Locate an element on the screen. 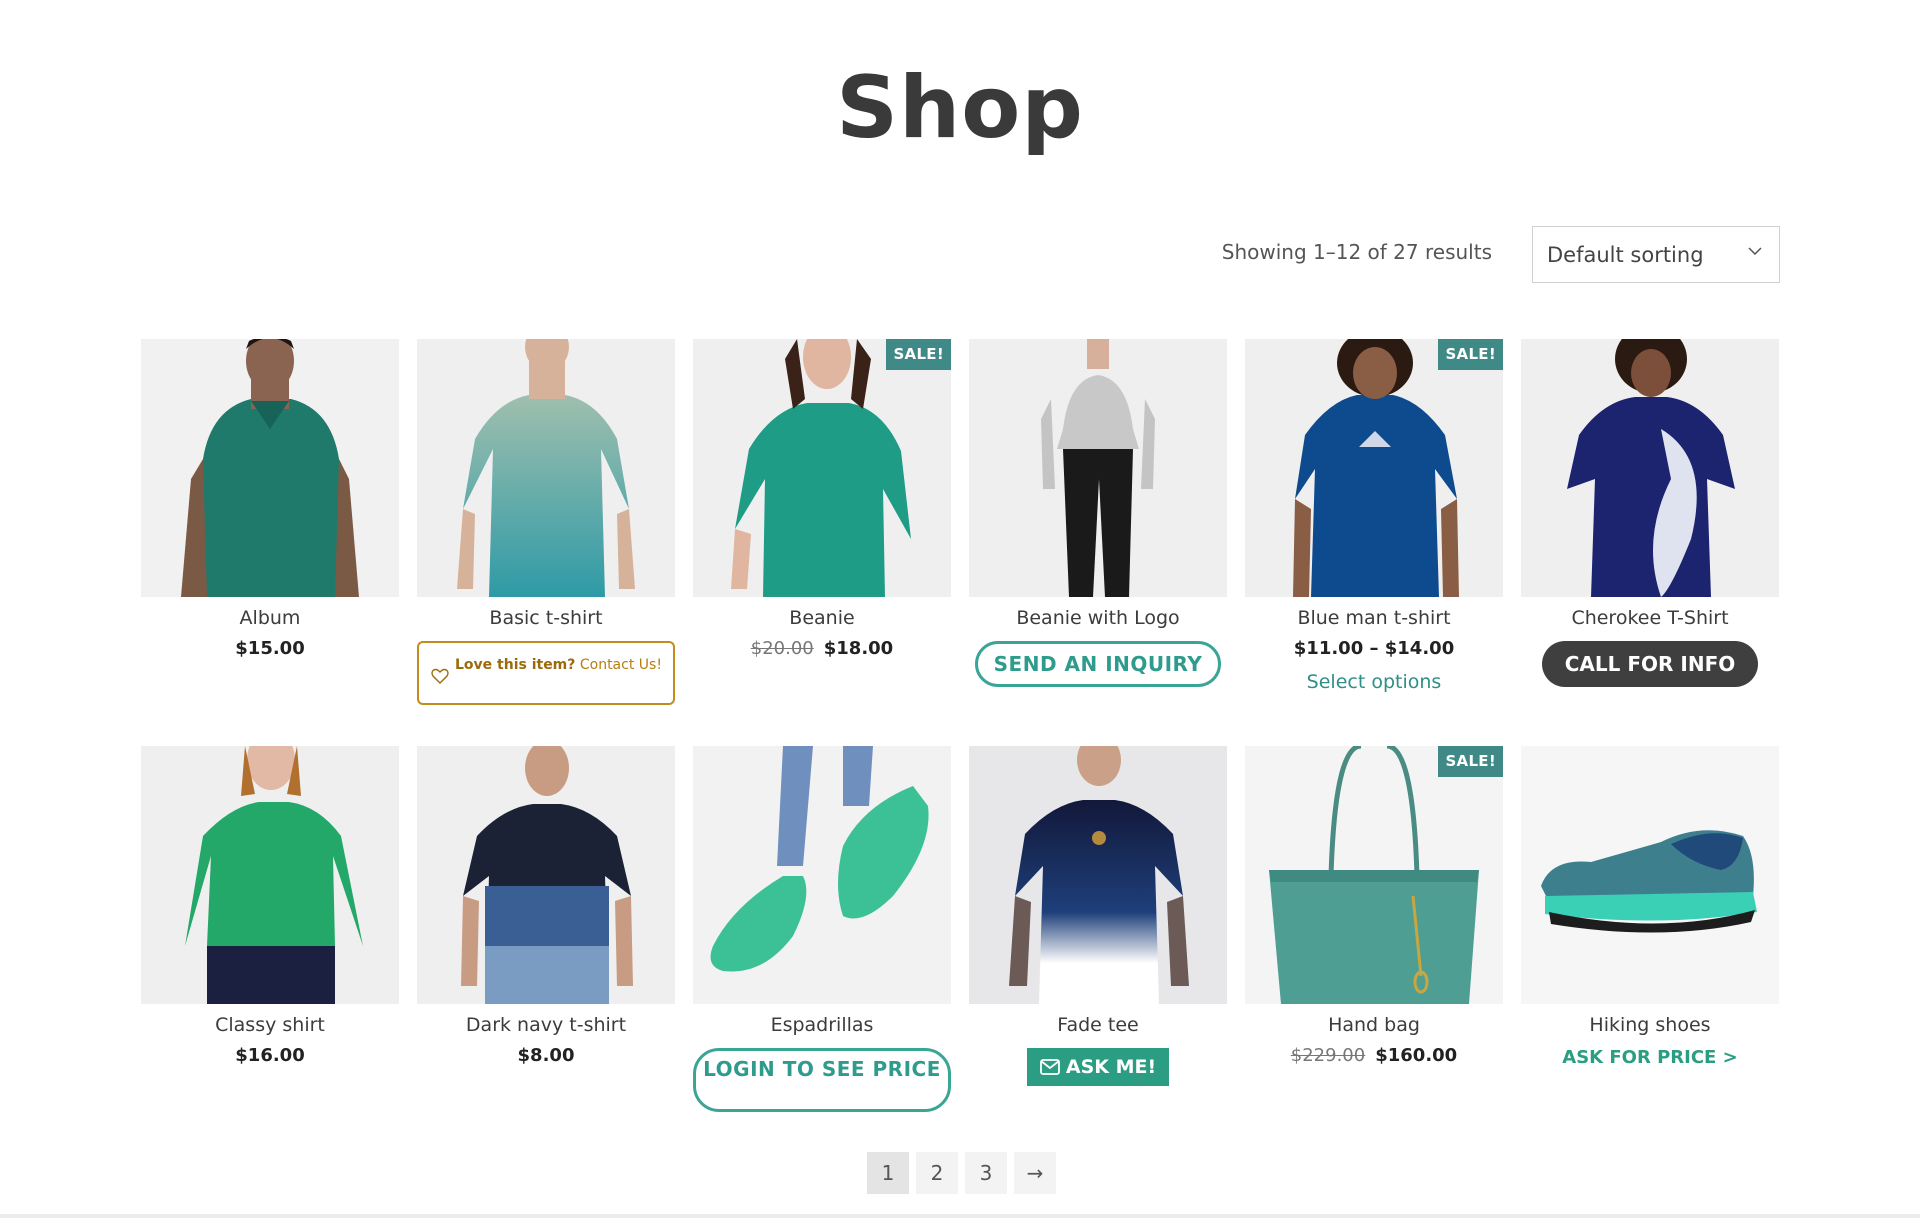 The height and width of the screenshot is (1218, 1920). envelope-icon is located at coordinates (1049, 1067).